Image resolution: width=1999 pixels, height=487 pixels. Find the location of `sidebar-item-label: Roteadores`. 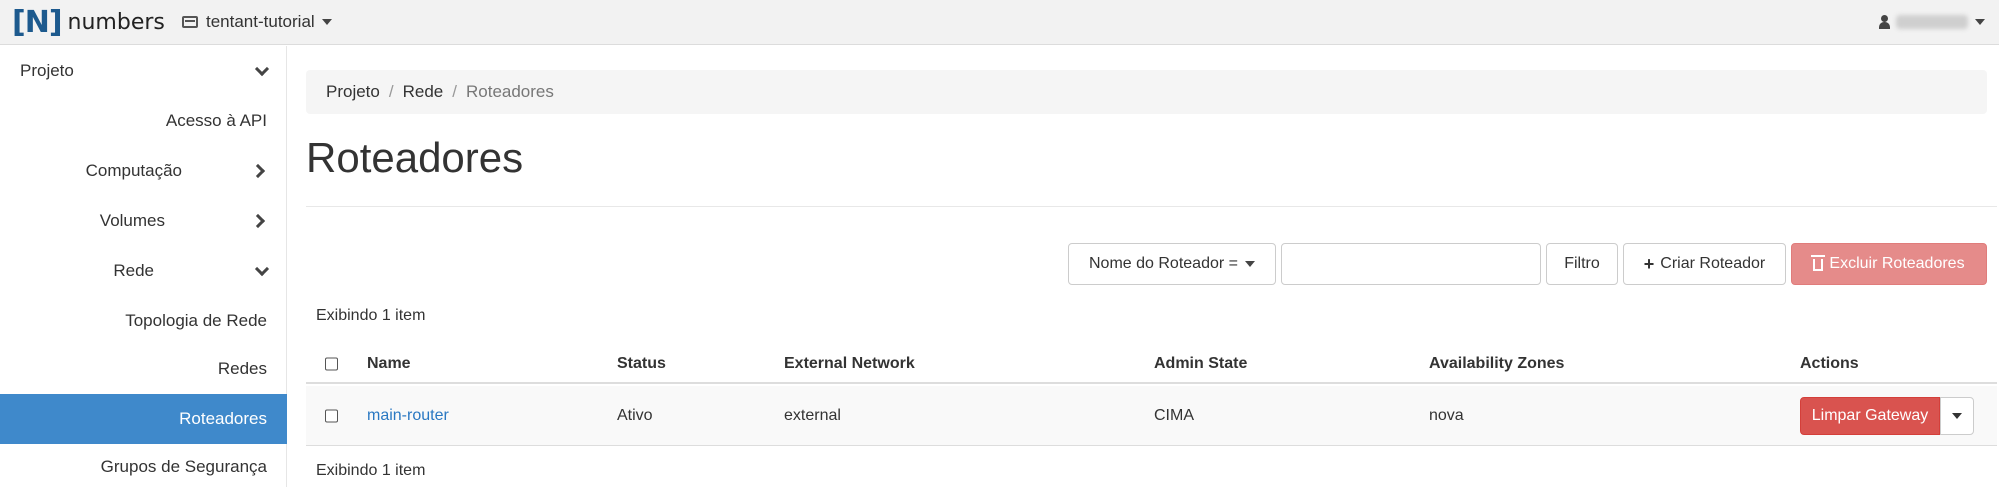

sidebar-item-label: Roteadores is located at coordinates (223, 418).